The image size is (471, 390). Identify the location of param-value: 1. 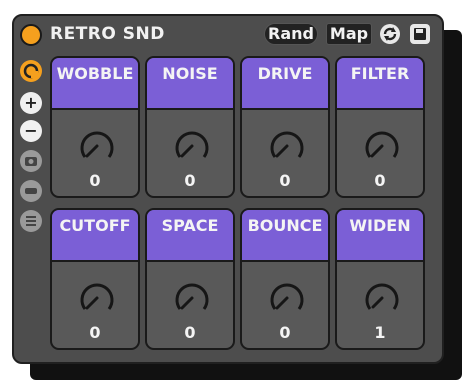
(380, 332).